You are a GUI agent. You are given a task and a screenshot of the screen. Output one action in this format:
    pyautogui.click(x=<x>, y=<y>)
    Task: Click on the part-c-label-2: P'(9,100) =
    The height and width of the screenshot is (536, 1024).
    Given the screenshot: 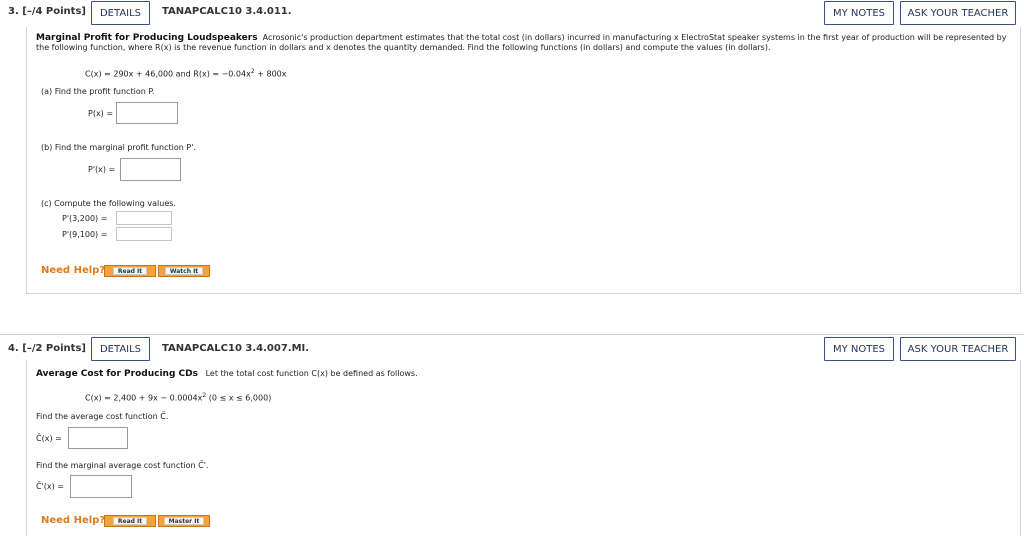 What is the action you would take?
    pyautogui.click(x=85, y=234)
    